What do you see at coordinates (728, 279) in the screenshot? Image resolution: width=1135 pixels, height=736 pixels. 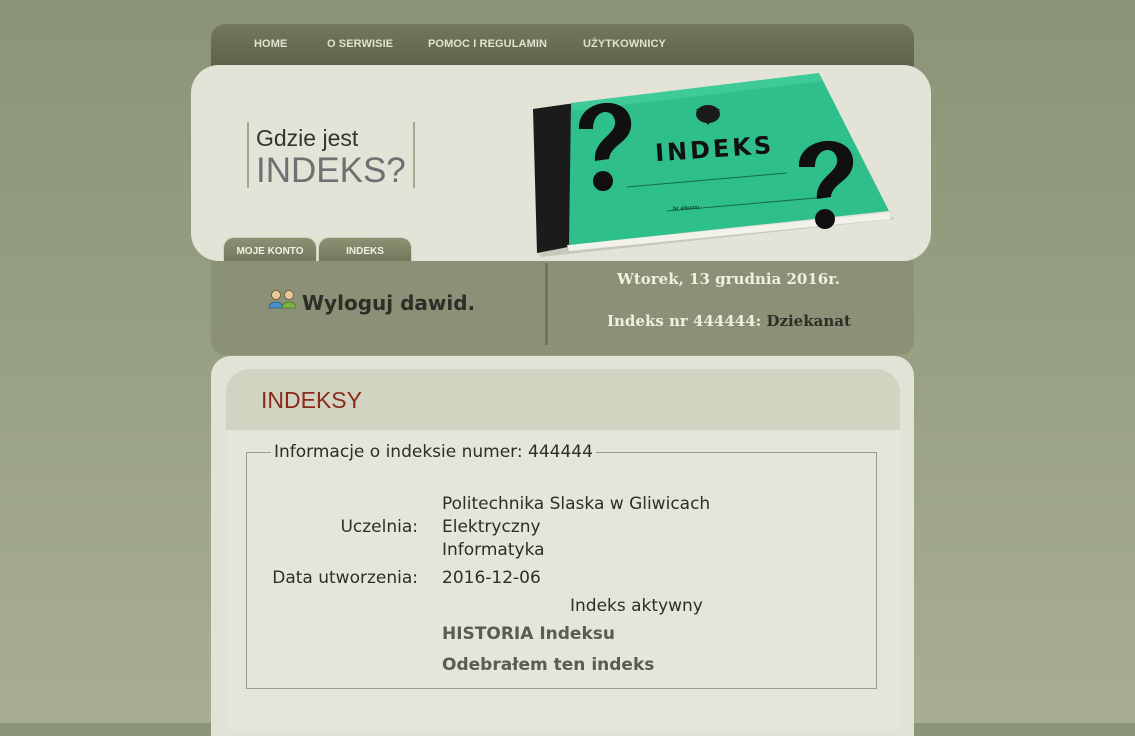 I see `current-date: Wtorek, 13 grudnia 2016r.` at bounding box center [728, 279].